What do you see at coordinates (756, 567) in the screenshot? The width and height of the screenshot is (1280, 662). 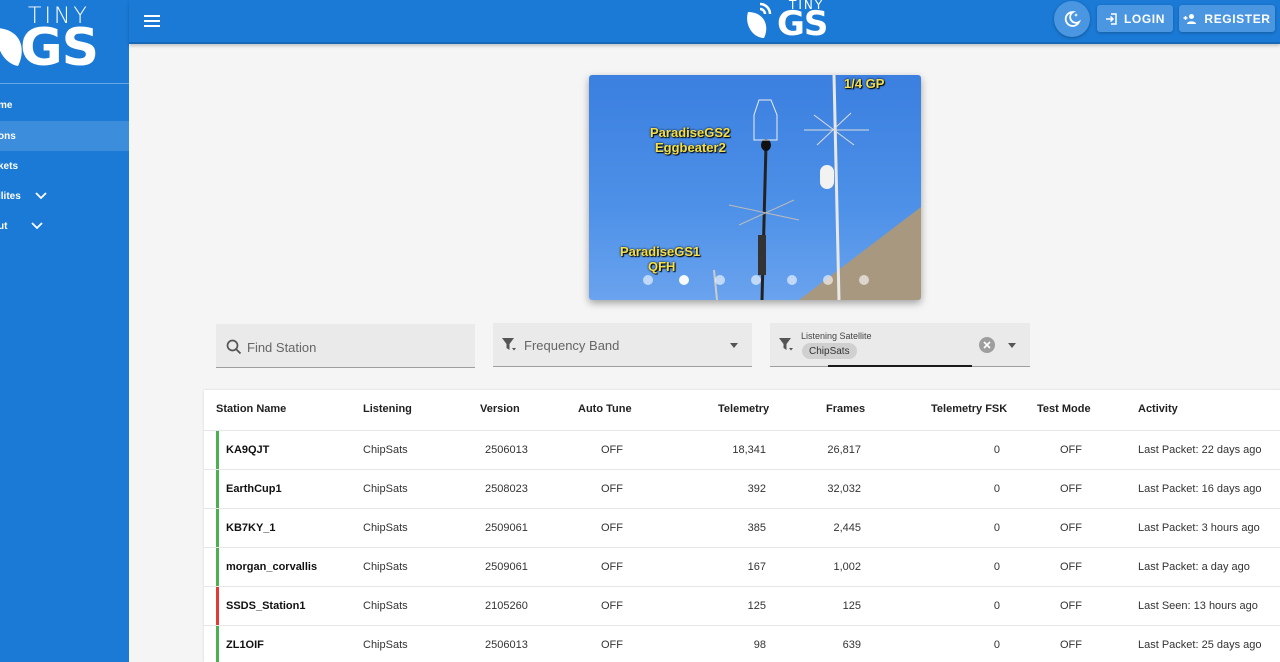 I see `telemetry-cell: 167` at bounding box center [756, 567].